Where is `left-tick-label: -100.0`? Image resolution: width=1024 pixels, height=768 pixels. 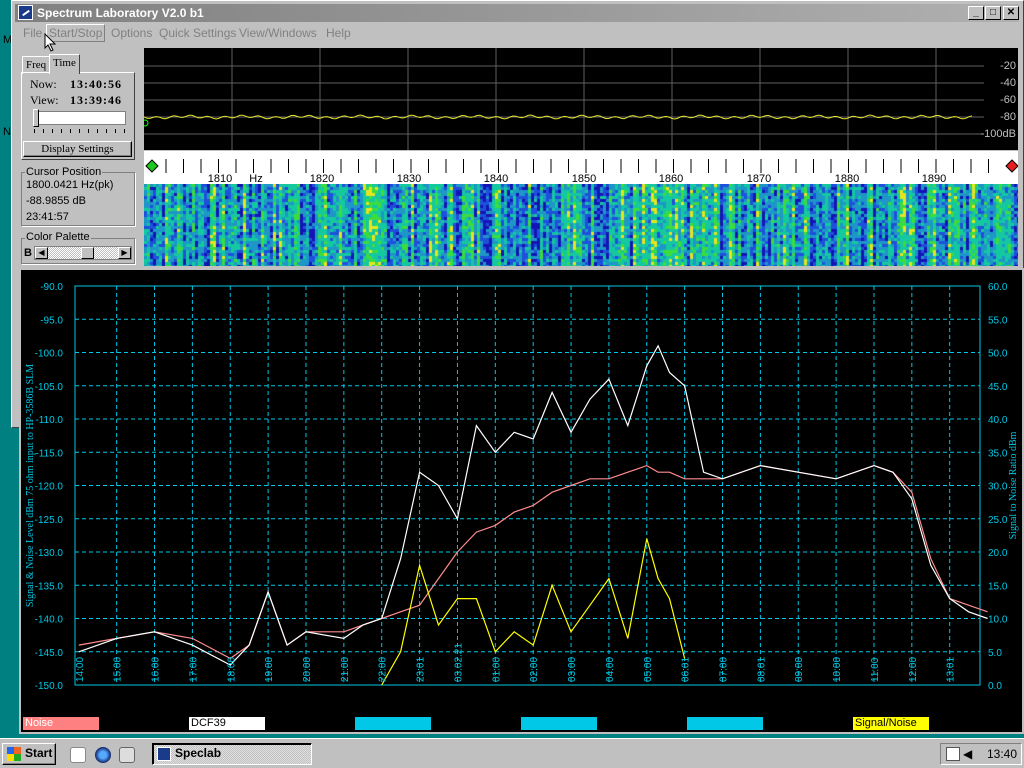
left-tick-label: -100.0 is located at coordinates (49, 354).